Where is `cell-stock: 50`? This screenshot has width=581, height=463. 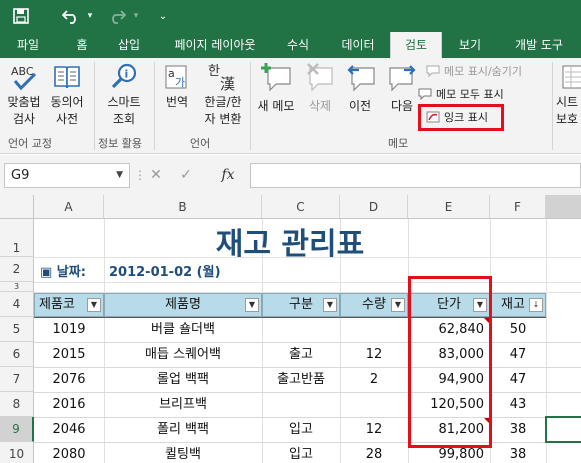
cell-stock: 50 is located at coordinates (518, 330).